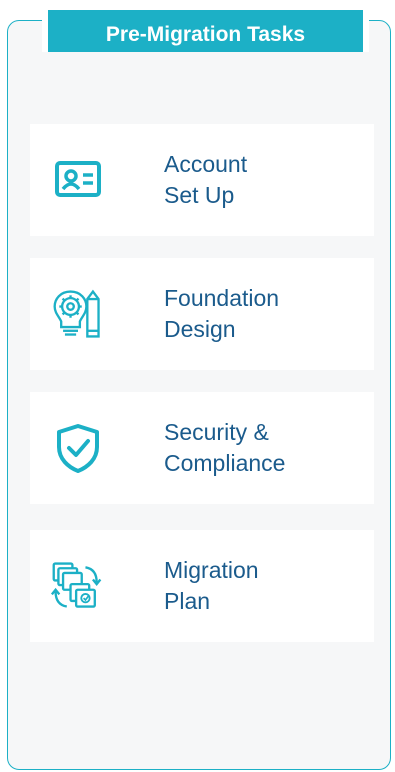  Describe the element at coordinates (205, 28) in the screenshot. I see `panel-title: Pre-Migration Tasks` at that location.